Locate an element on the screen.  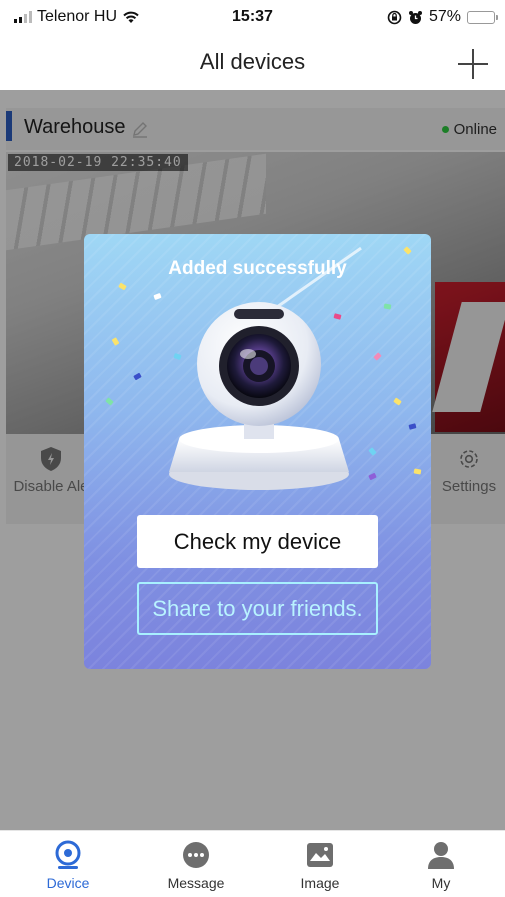
status-right: 57% is located at coordinates (442, 17).